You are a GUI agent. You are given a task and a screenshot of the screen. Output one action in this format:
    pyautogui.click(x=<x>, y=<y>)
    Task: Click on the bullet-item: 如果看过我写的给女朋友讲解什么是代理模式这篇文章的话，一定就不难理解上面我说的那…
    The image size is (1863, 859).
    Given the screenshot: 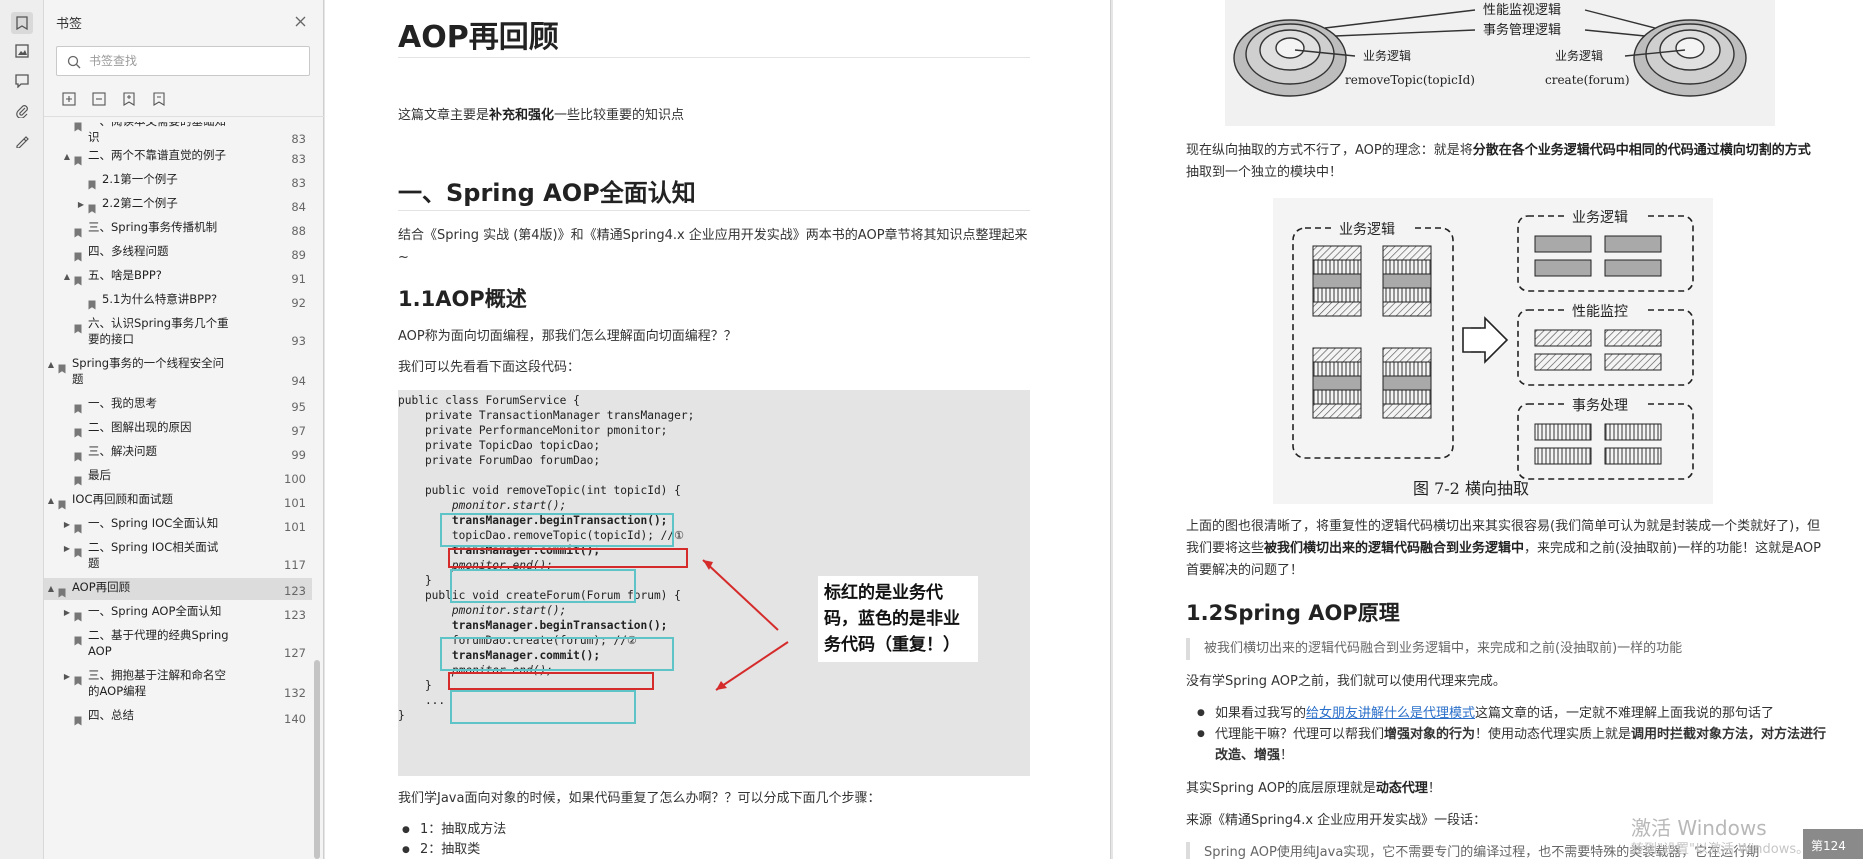 What is the action you would take?
    pyautogui.click(x=1513, y=713)
    